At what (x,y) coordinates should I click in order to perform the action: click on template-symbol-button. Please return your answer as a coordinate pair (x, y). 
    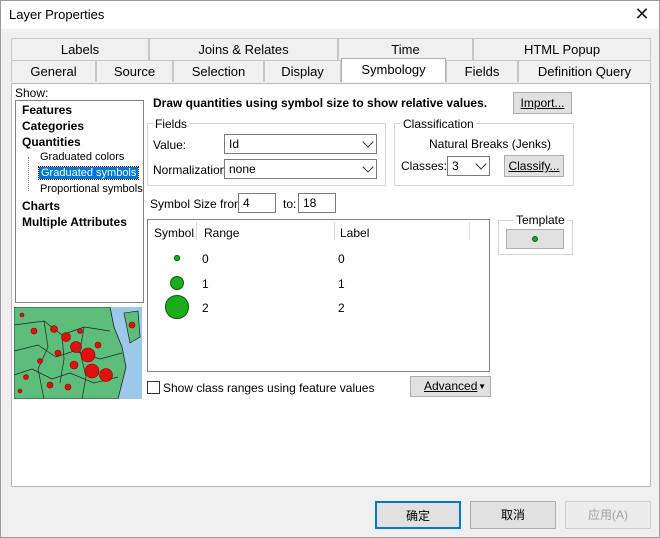
    Looking at the image, I should click on (535, 239).